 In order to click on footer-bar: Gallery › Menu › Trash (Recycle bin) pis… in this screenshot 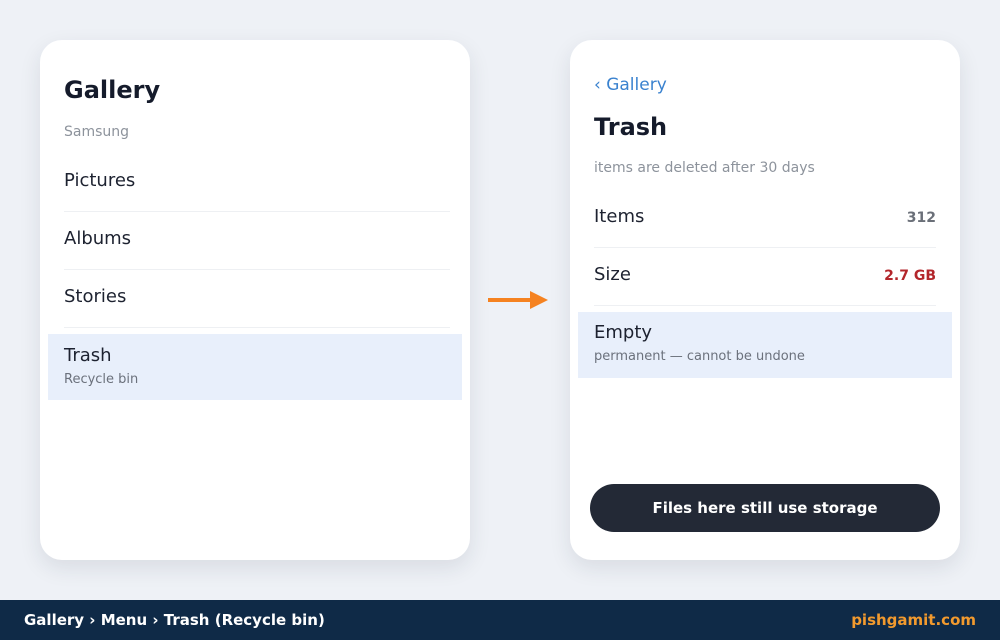, I will do `click(500, 620)`.